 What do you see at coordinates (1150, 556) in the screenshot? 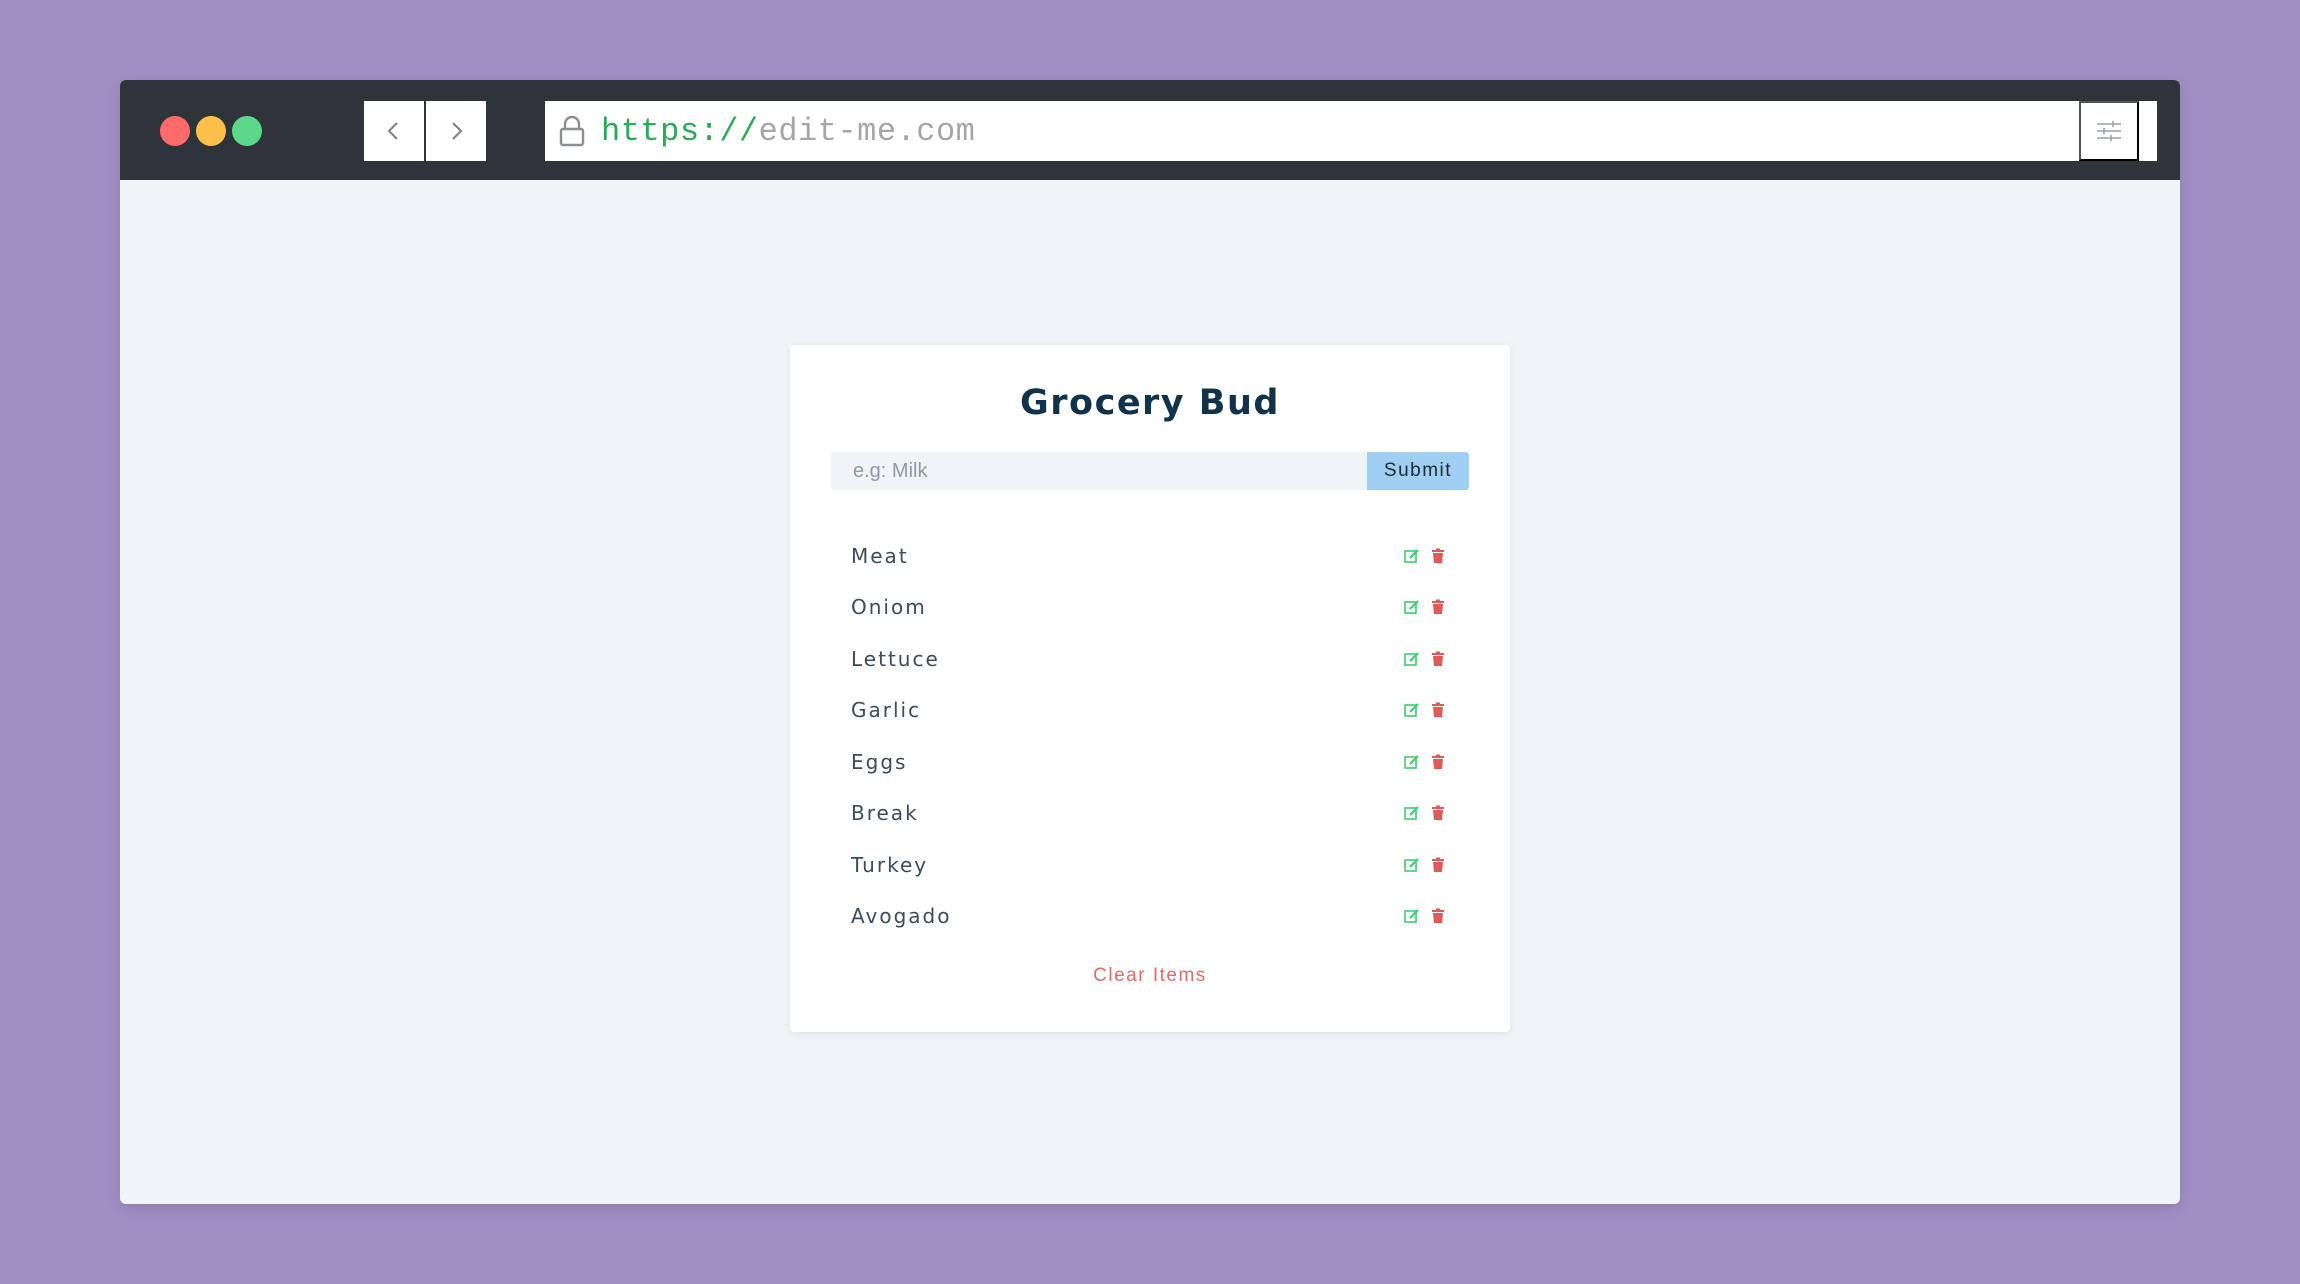
I see `grocery-item: Meat` at bounding box center [1150, 556].